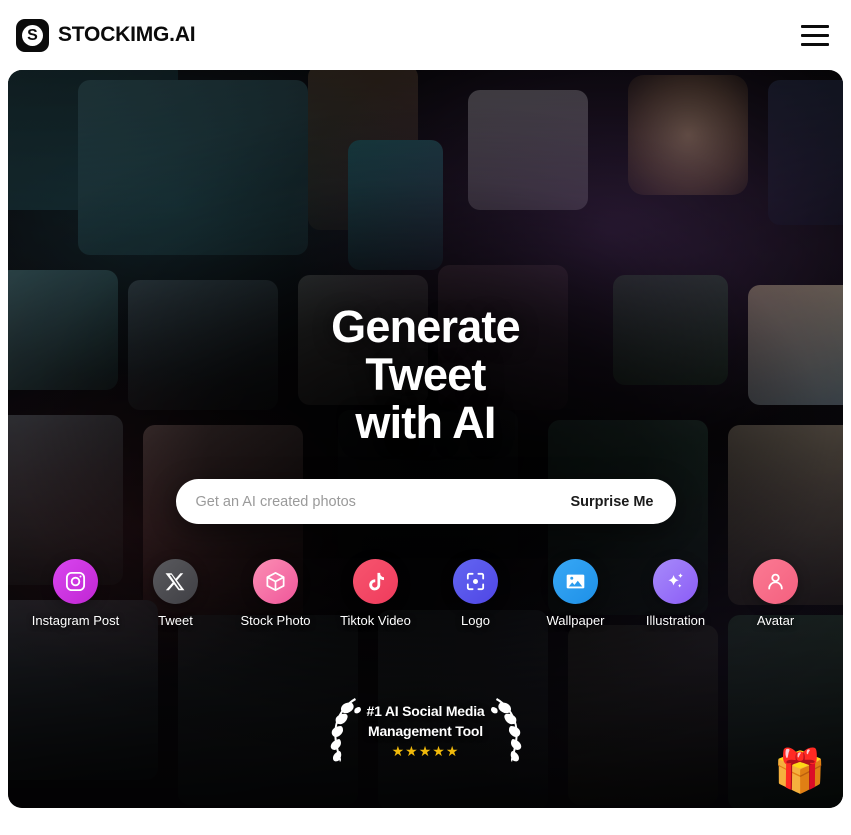 Image resolution: width=851 pixels, height=835 pixels. I want to click on category-tiktok-video: Tiktok Video, so click(376, 593).